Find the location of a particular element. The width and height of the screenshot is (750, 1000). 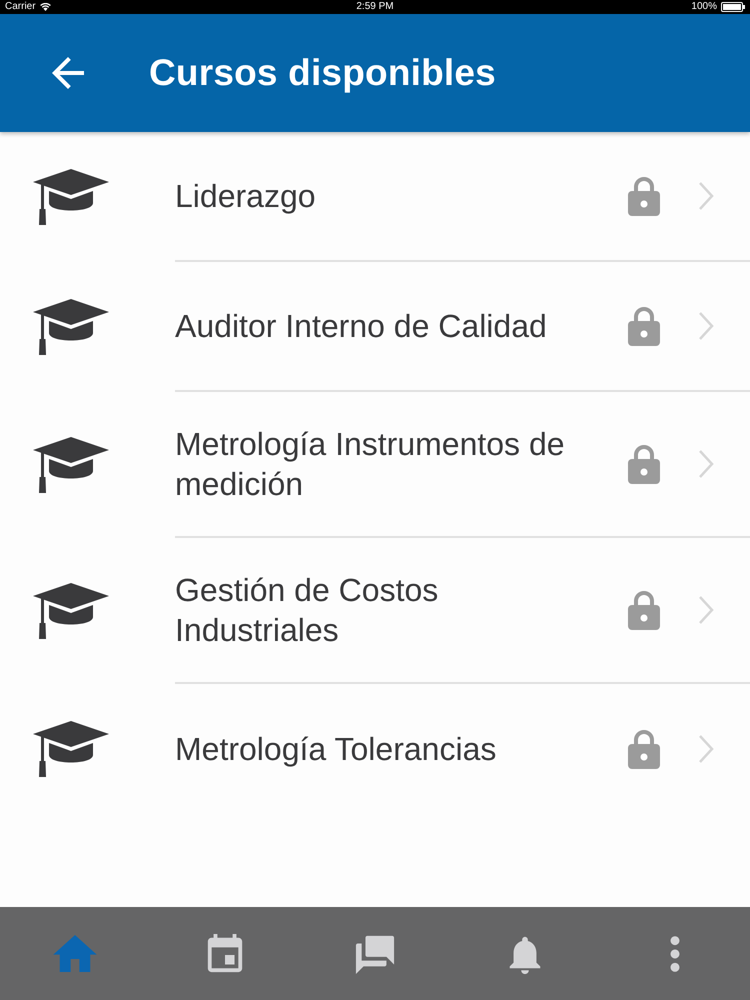

course-title: Liderazgo is located at coordinates (246, 196).